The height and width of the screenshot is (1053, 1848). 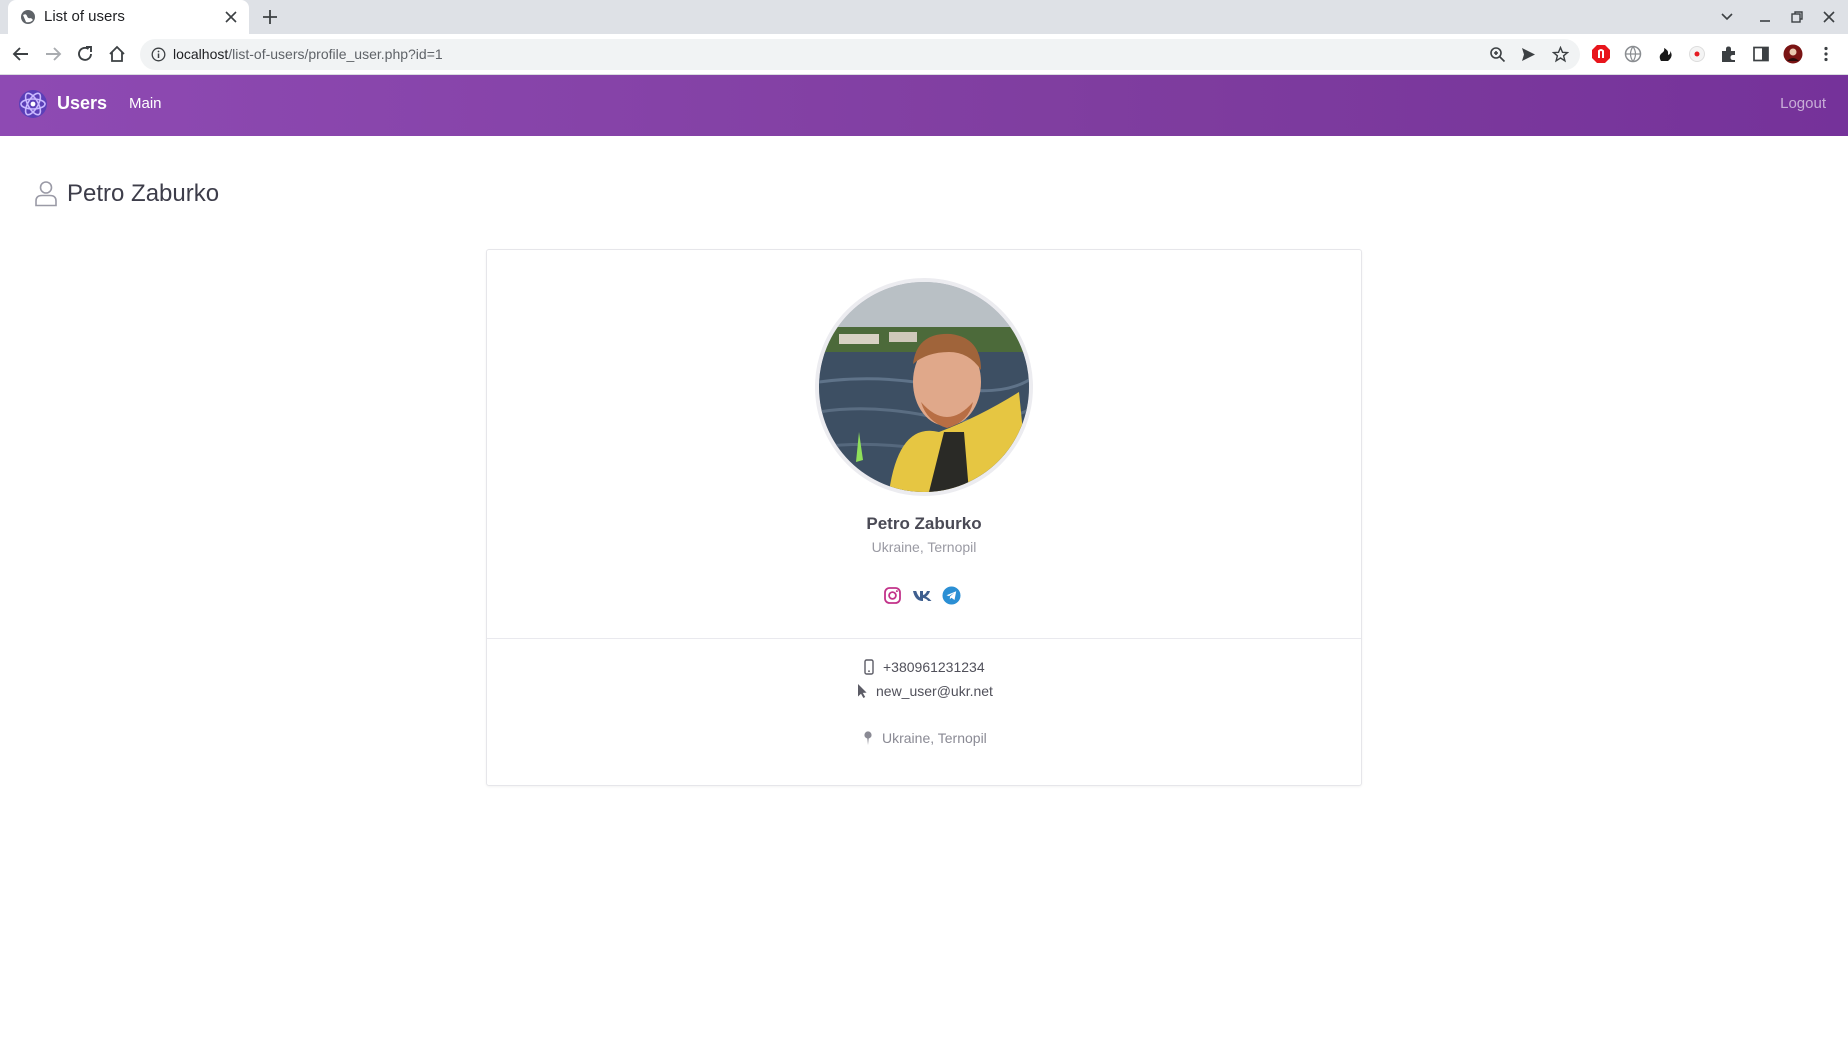 I want to click on zoom-icon, so click(x=1497, y=54).